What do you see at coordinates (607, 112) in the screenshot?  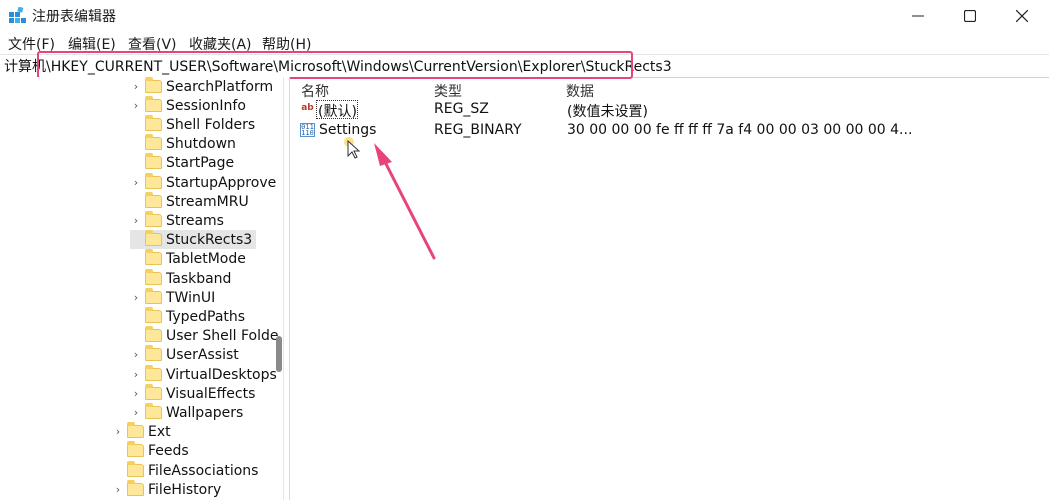 I see `value-data: (数值未设置)` at bounding box center [607, 112].